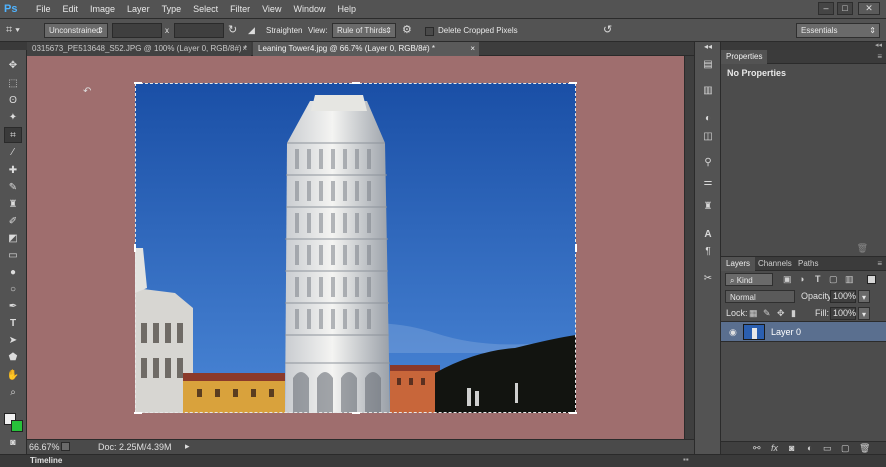 This screenshot has width=886, height=467. What do you see at coordinates (818, 279) in the screenshot?
I see `type-filter-icon: T` at bounding box center [818, 279].